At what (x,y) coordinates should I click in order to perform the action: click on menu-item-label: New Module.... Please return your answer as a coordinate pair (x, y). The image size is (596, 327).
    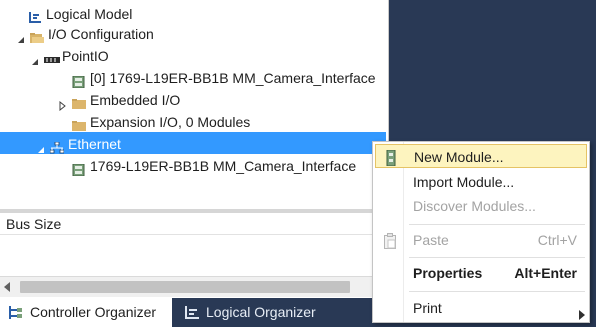
    Looking at the image, I should click on (459, 157).